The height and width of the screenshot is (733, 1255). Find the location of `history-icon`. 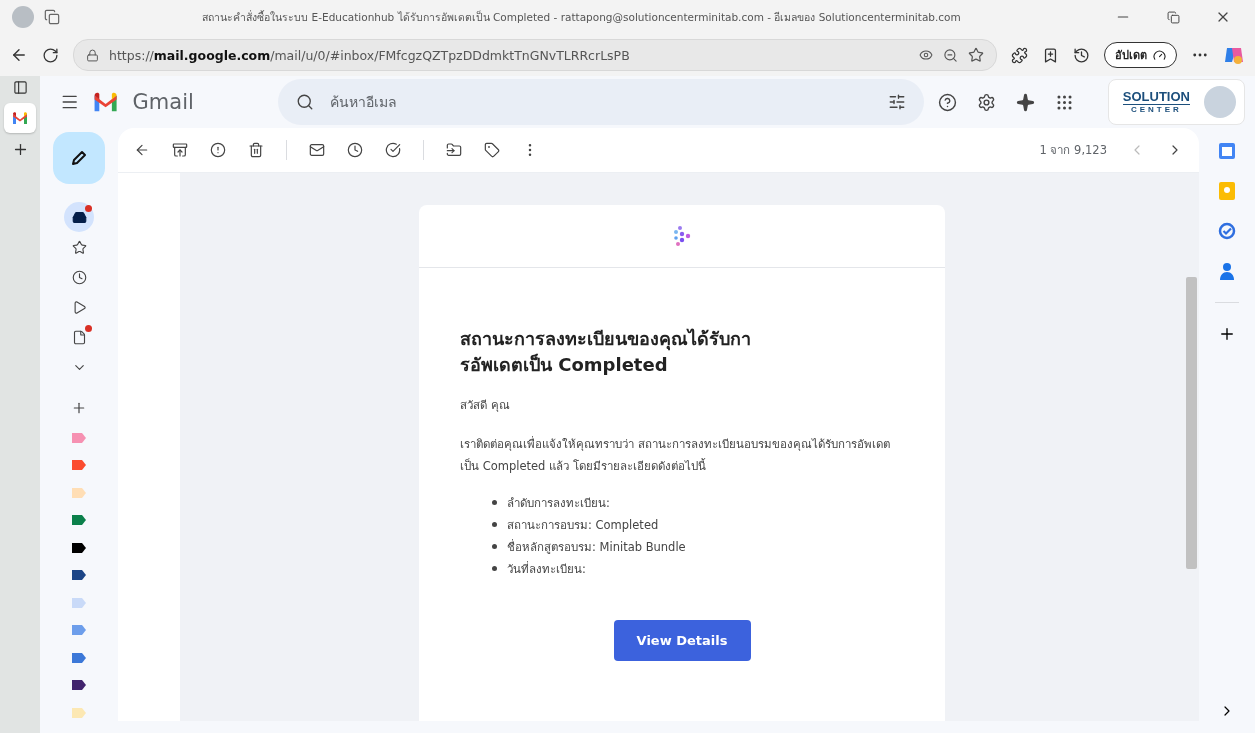

history-icon is located at coordinates (1081, 55).